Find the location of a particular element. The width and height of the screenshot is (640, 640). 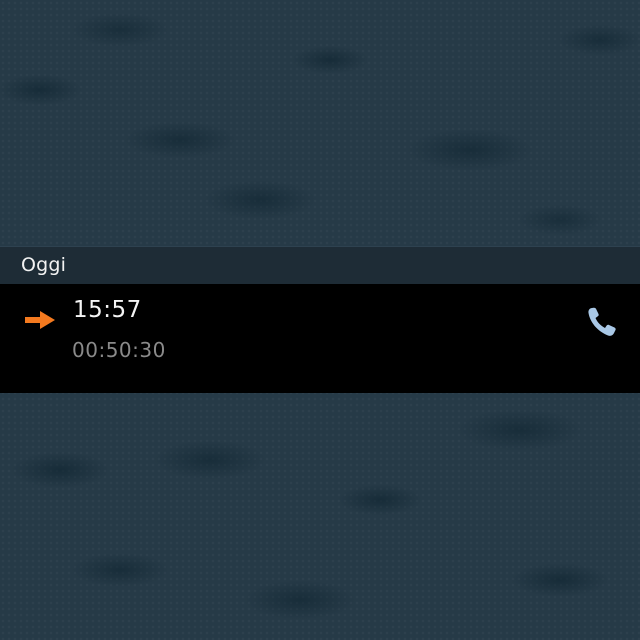

section-header: Oggi is located at coordinates (320, 265).